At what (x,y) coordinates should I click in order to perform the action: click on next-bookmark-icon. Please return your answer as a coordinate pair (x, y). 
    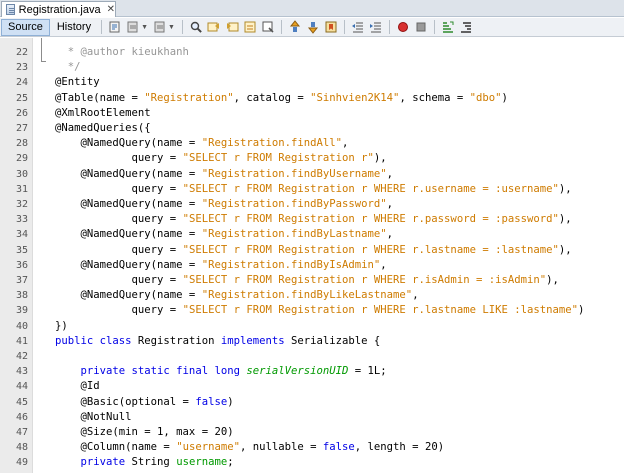
    Looking at the image, I should click on (313, 27).